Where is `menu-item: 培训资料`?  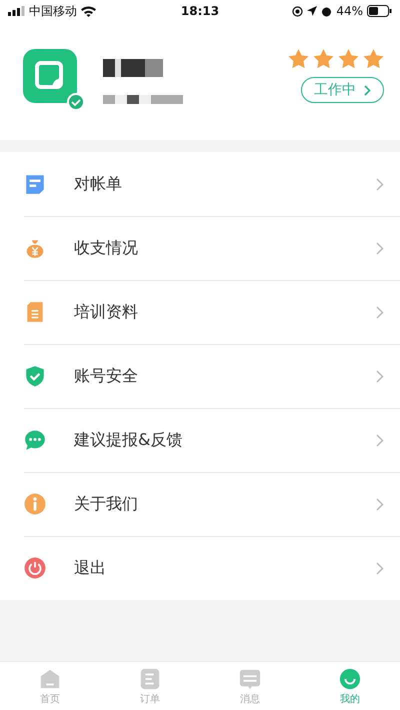 menu-item: 培训资料 is located at coordinates (200, 312).